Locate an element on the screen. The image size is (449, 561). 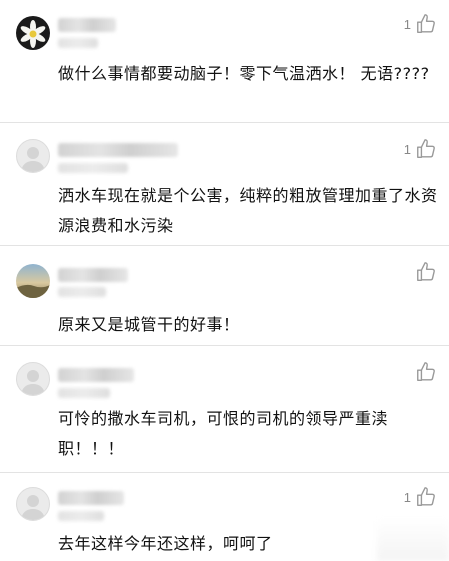
comment-text: 做什么事情都要动脑子！零下气温洒水！ 无语???? is located at coordinates (244, 73).